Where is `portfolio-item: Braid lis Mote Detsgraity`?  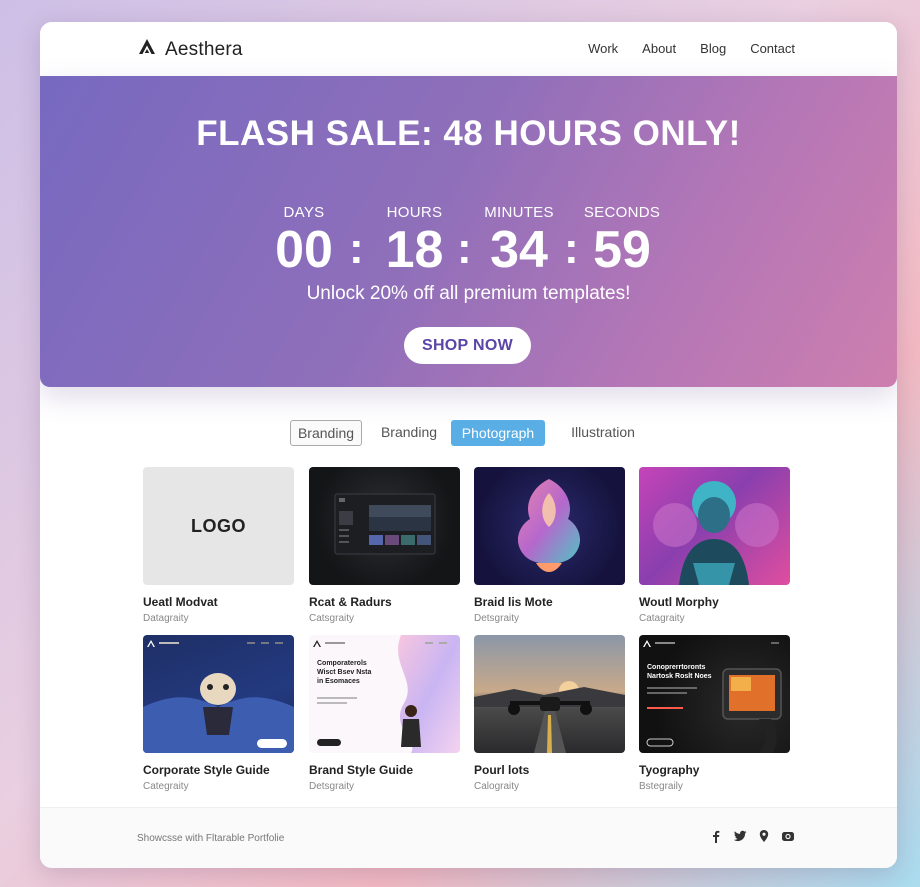 portfolio-item: Braid lis Mote Detsgraity is located at coordinates (549, 545).